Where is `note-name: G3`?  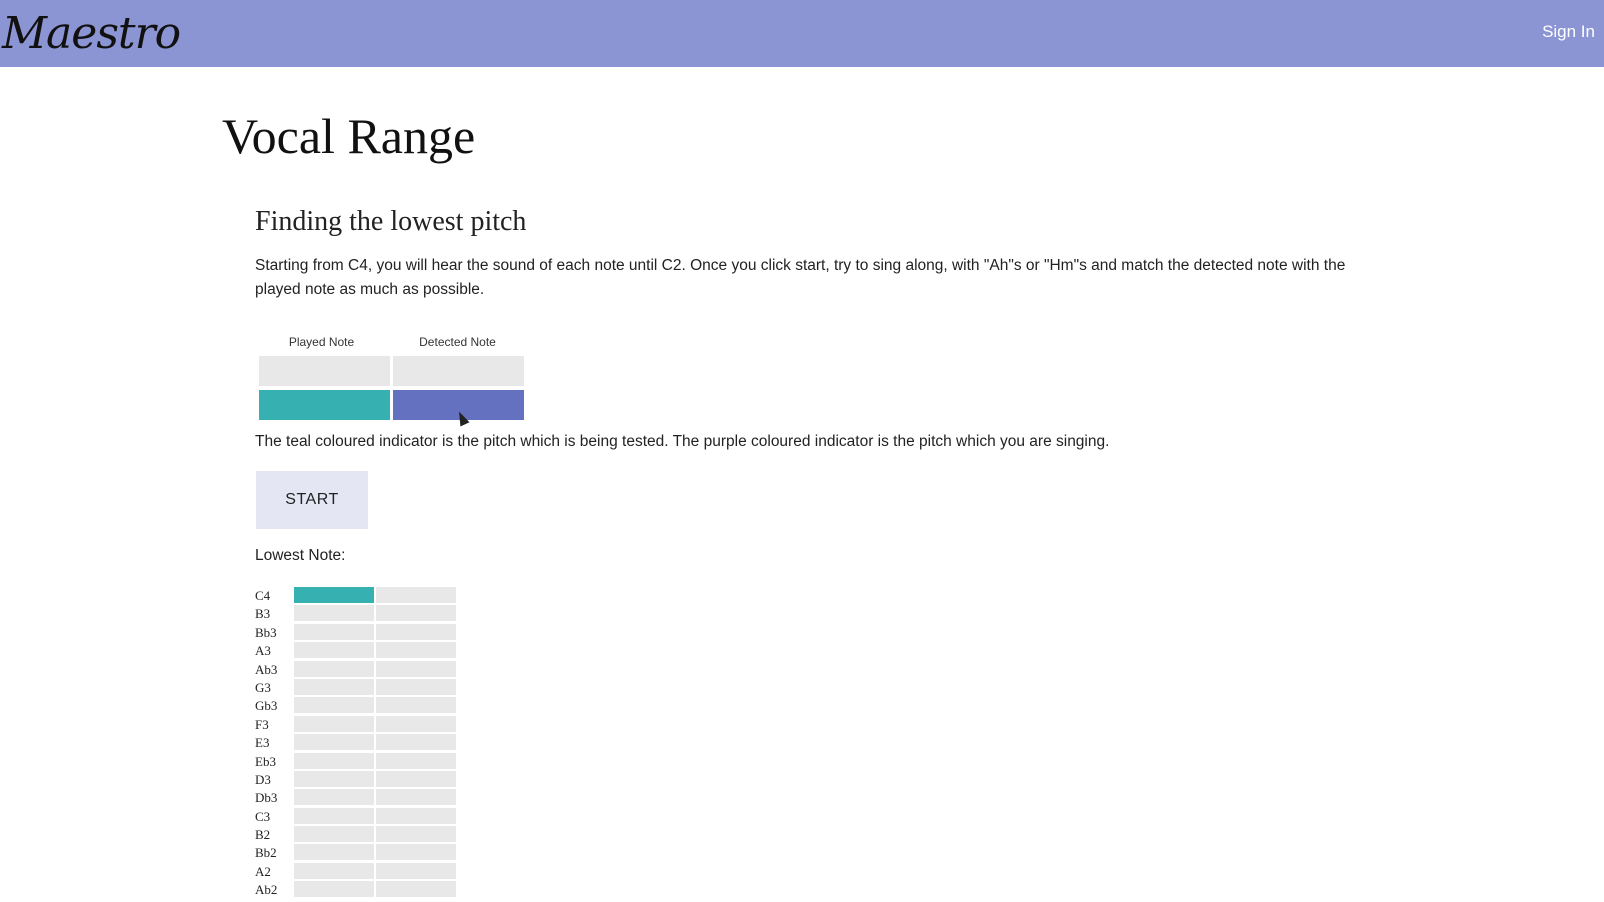 note-name: G3 is located at coordinates (263, 687).